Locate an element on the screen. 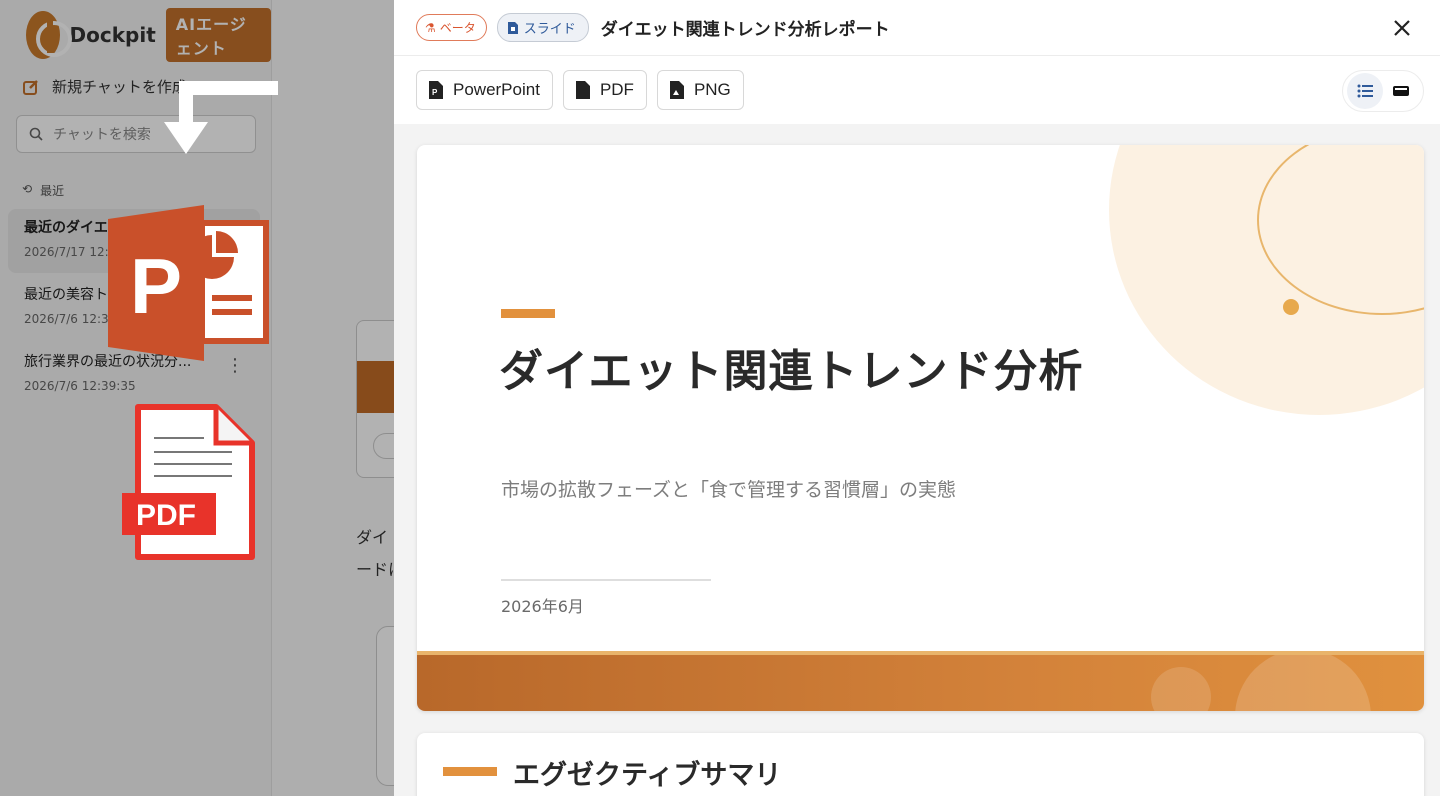  download-toolbar: P PowerPoint PDF PNG is located at coordinates (917, 90).